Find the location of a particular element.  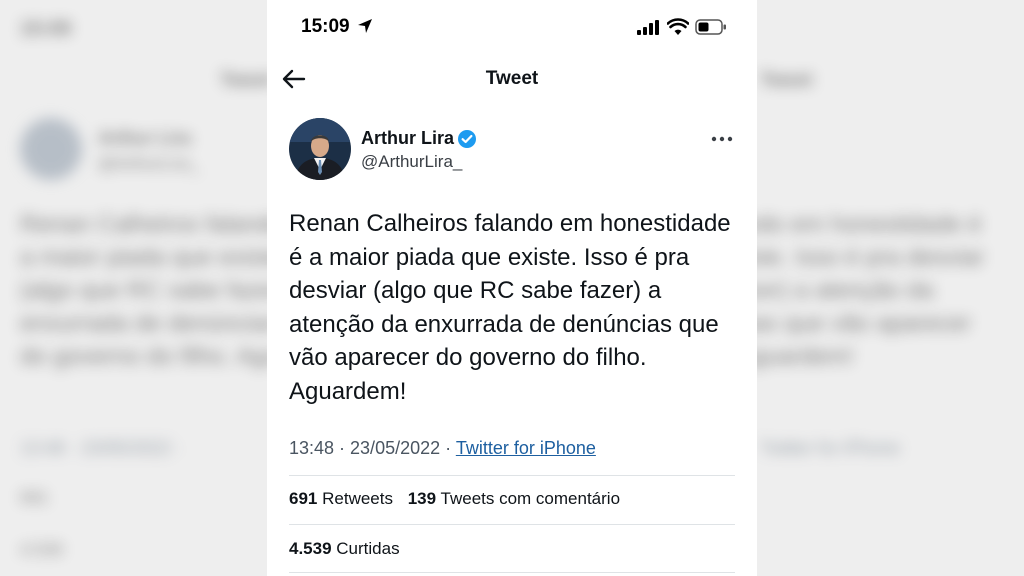

tweet-source-link: Twitter for iPhone is located at coordinates (526, 448).